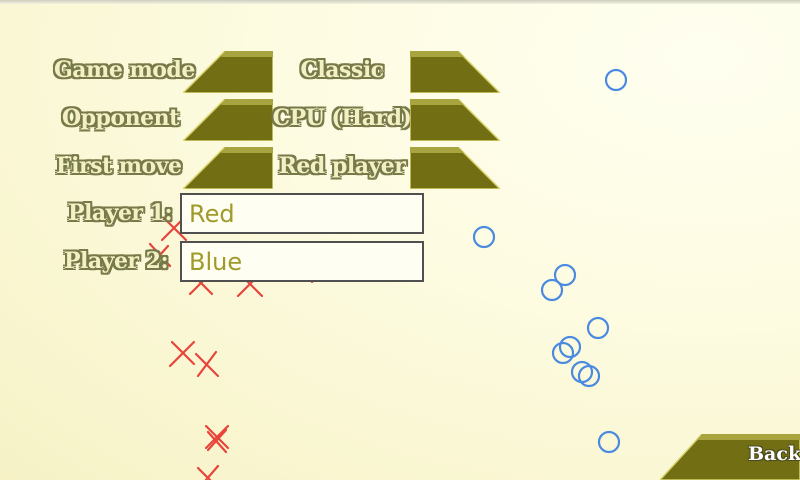  Describe the element at coordinates (455, 168) in the screenshot. I see `first-move-next-button` at that location.